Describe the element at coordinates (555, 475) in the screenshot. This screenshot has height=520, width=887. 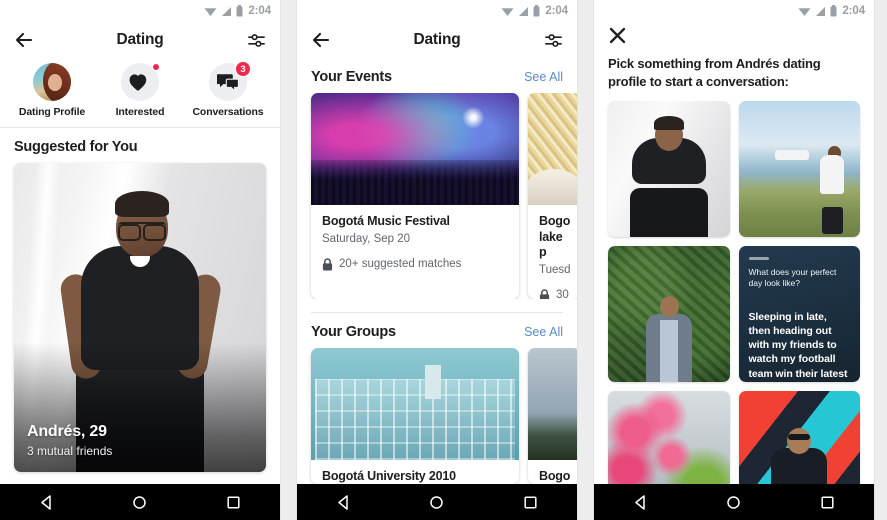
I see `group-title: Bogo` at that location.